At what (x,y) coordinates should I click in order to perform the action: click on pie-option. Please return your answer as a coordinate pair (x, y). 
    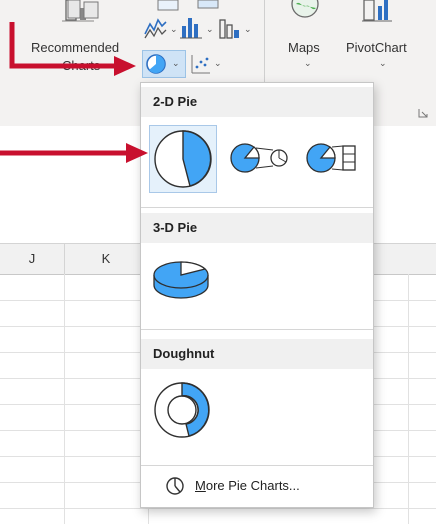
    Looking at the image, I should click on (183, 159).